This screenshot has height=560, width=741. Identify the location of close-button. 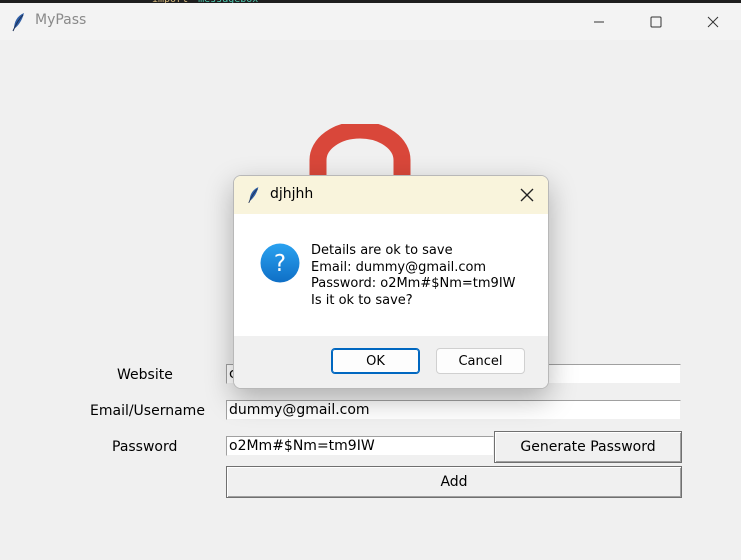
(713, 21).